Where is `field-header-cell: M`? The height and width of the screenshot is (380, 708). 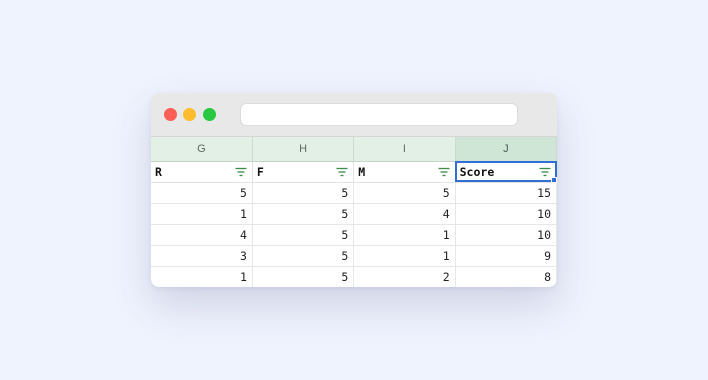
field-header-cell: M is located at coordinates (404, 172).